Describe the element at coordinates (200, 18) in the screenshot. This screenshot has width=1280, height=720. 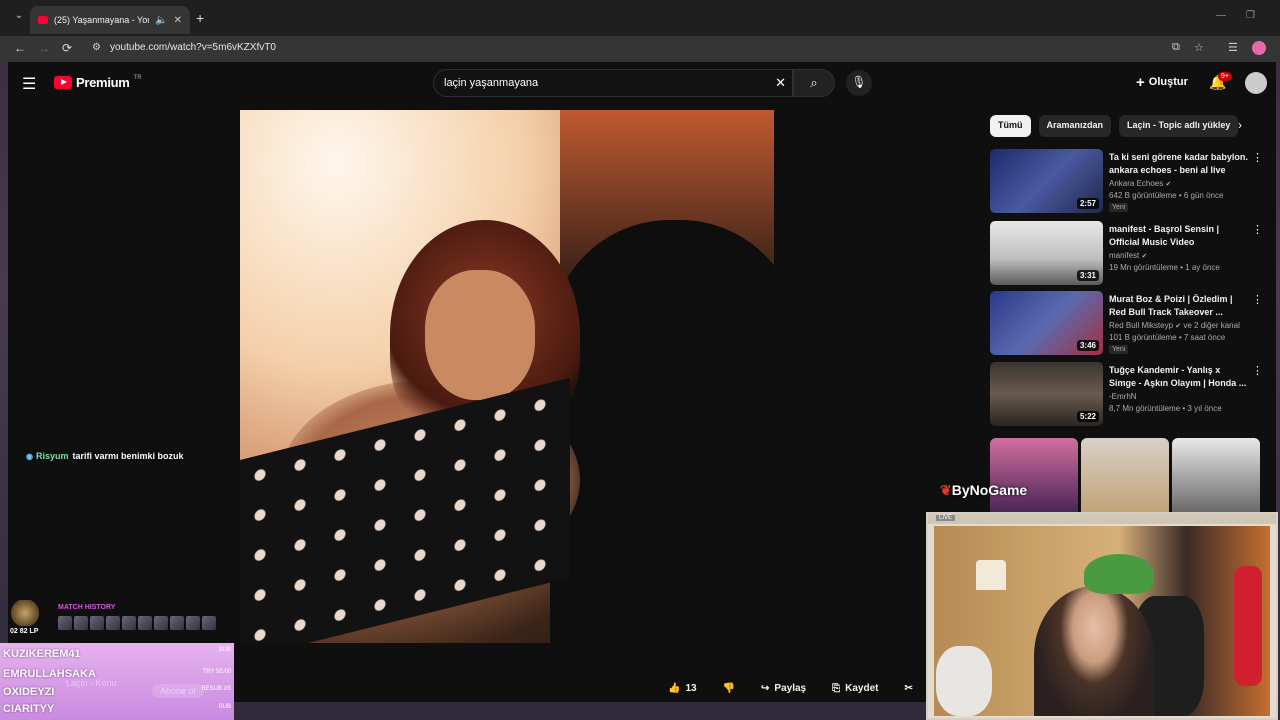
I see `new-tab-button: +` at that location.